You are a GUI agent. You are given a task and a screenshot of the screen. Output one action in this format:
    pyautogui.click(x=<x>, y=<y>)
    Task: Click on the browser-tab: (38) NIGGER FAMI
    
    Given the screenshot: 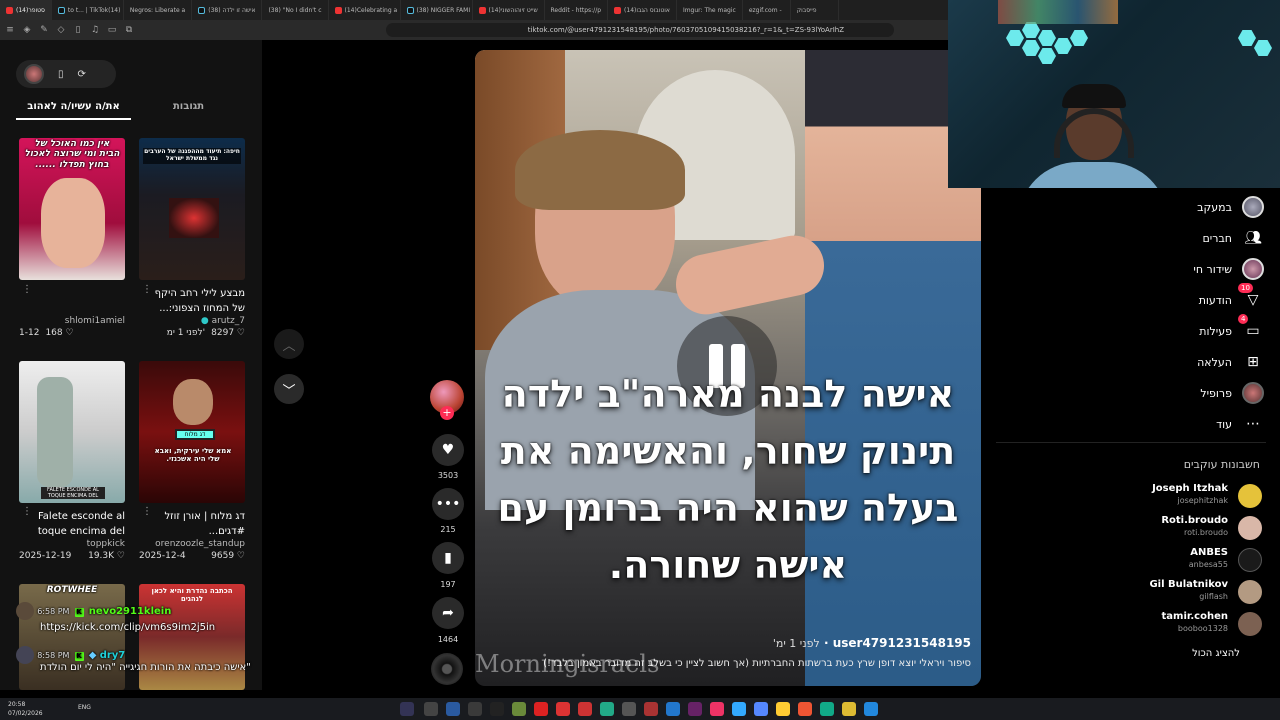 What is the action you would take?
    pyautogui.click(x=437, y=10)
    